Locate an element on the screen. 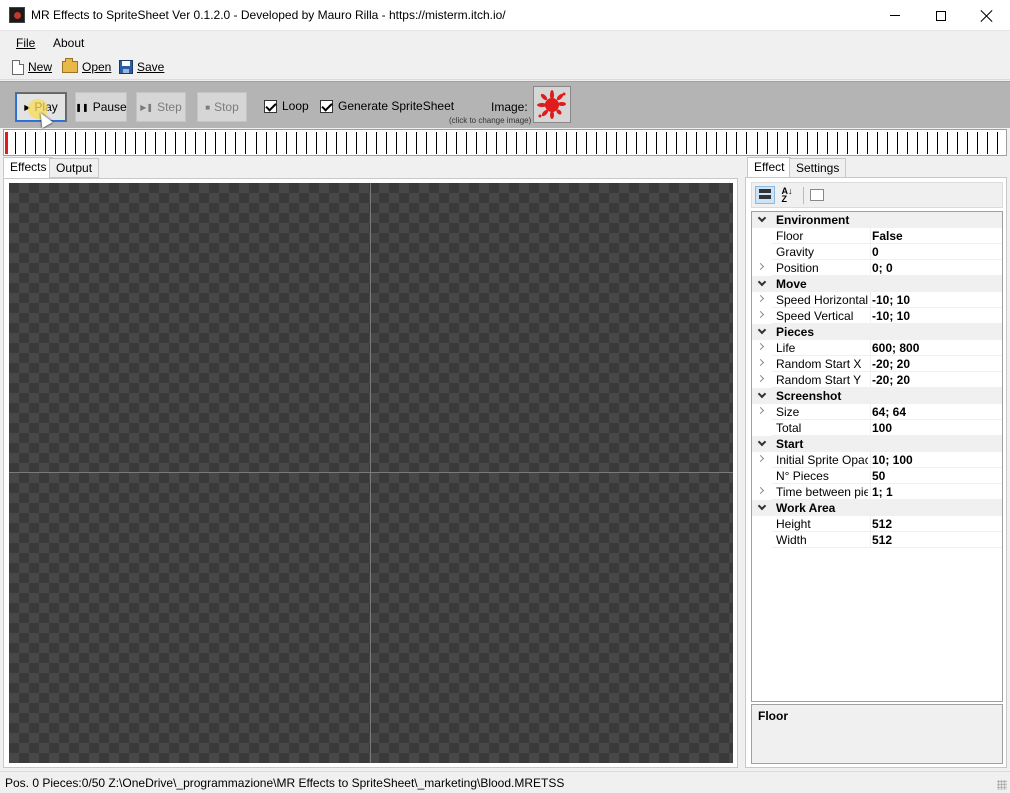  frame-timeline is located at coordinates (505, 142).